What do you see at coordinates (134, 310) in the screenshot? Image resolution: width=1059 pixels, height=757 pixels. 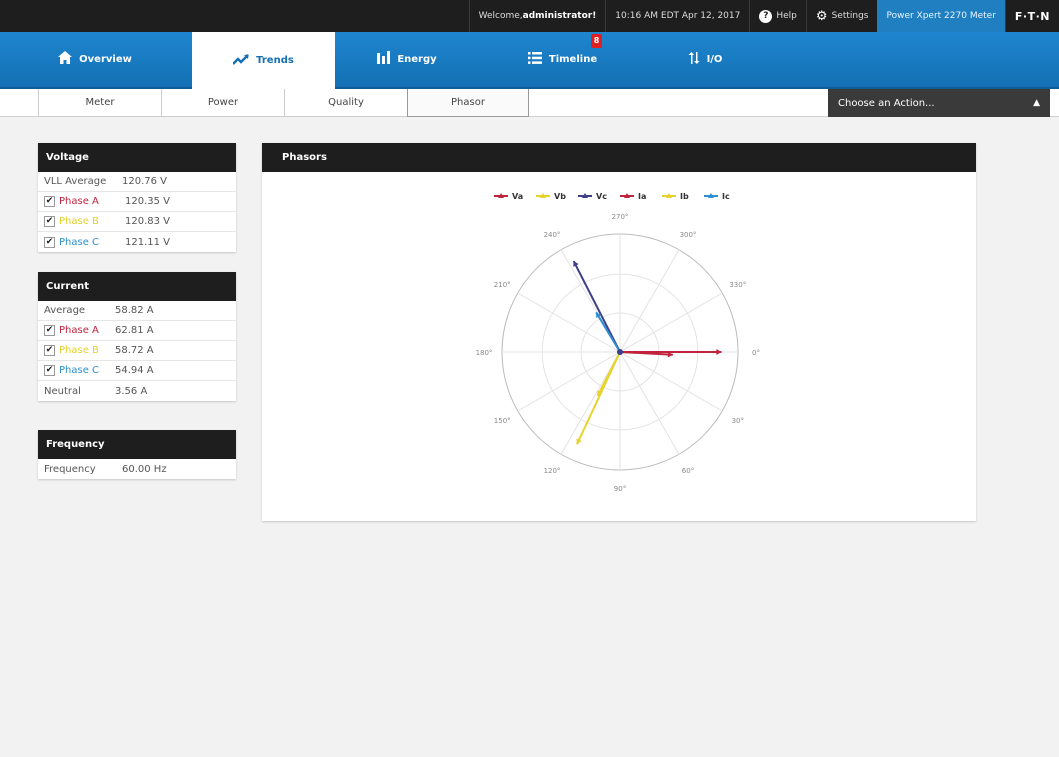 I see `current-average-value: 58.82 A` at bounding box center [134, 310].